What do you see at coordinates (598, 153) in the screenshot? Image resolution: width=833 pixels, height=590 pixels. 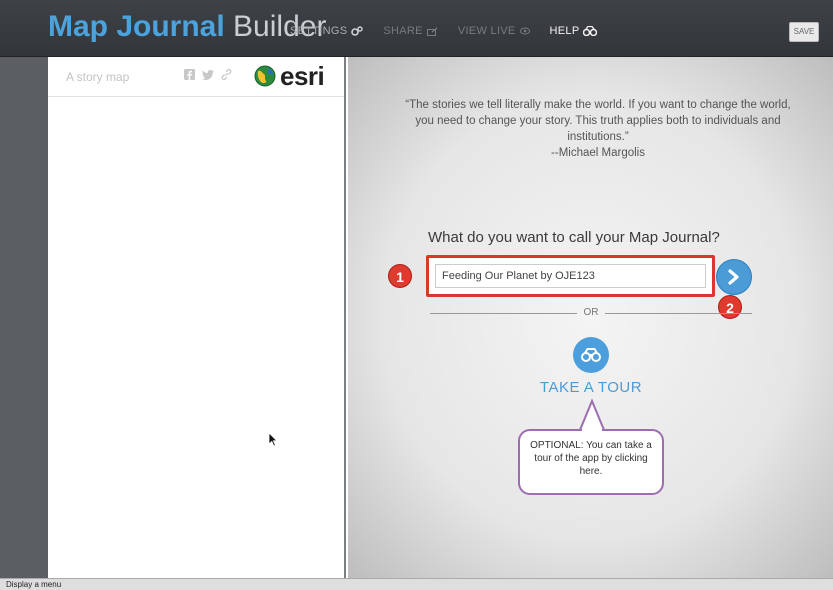 I see `quote-author: --Michael Margolis` at bounding box center [598, 153].